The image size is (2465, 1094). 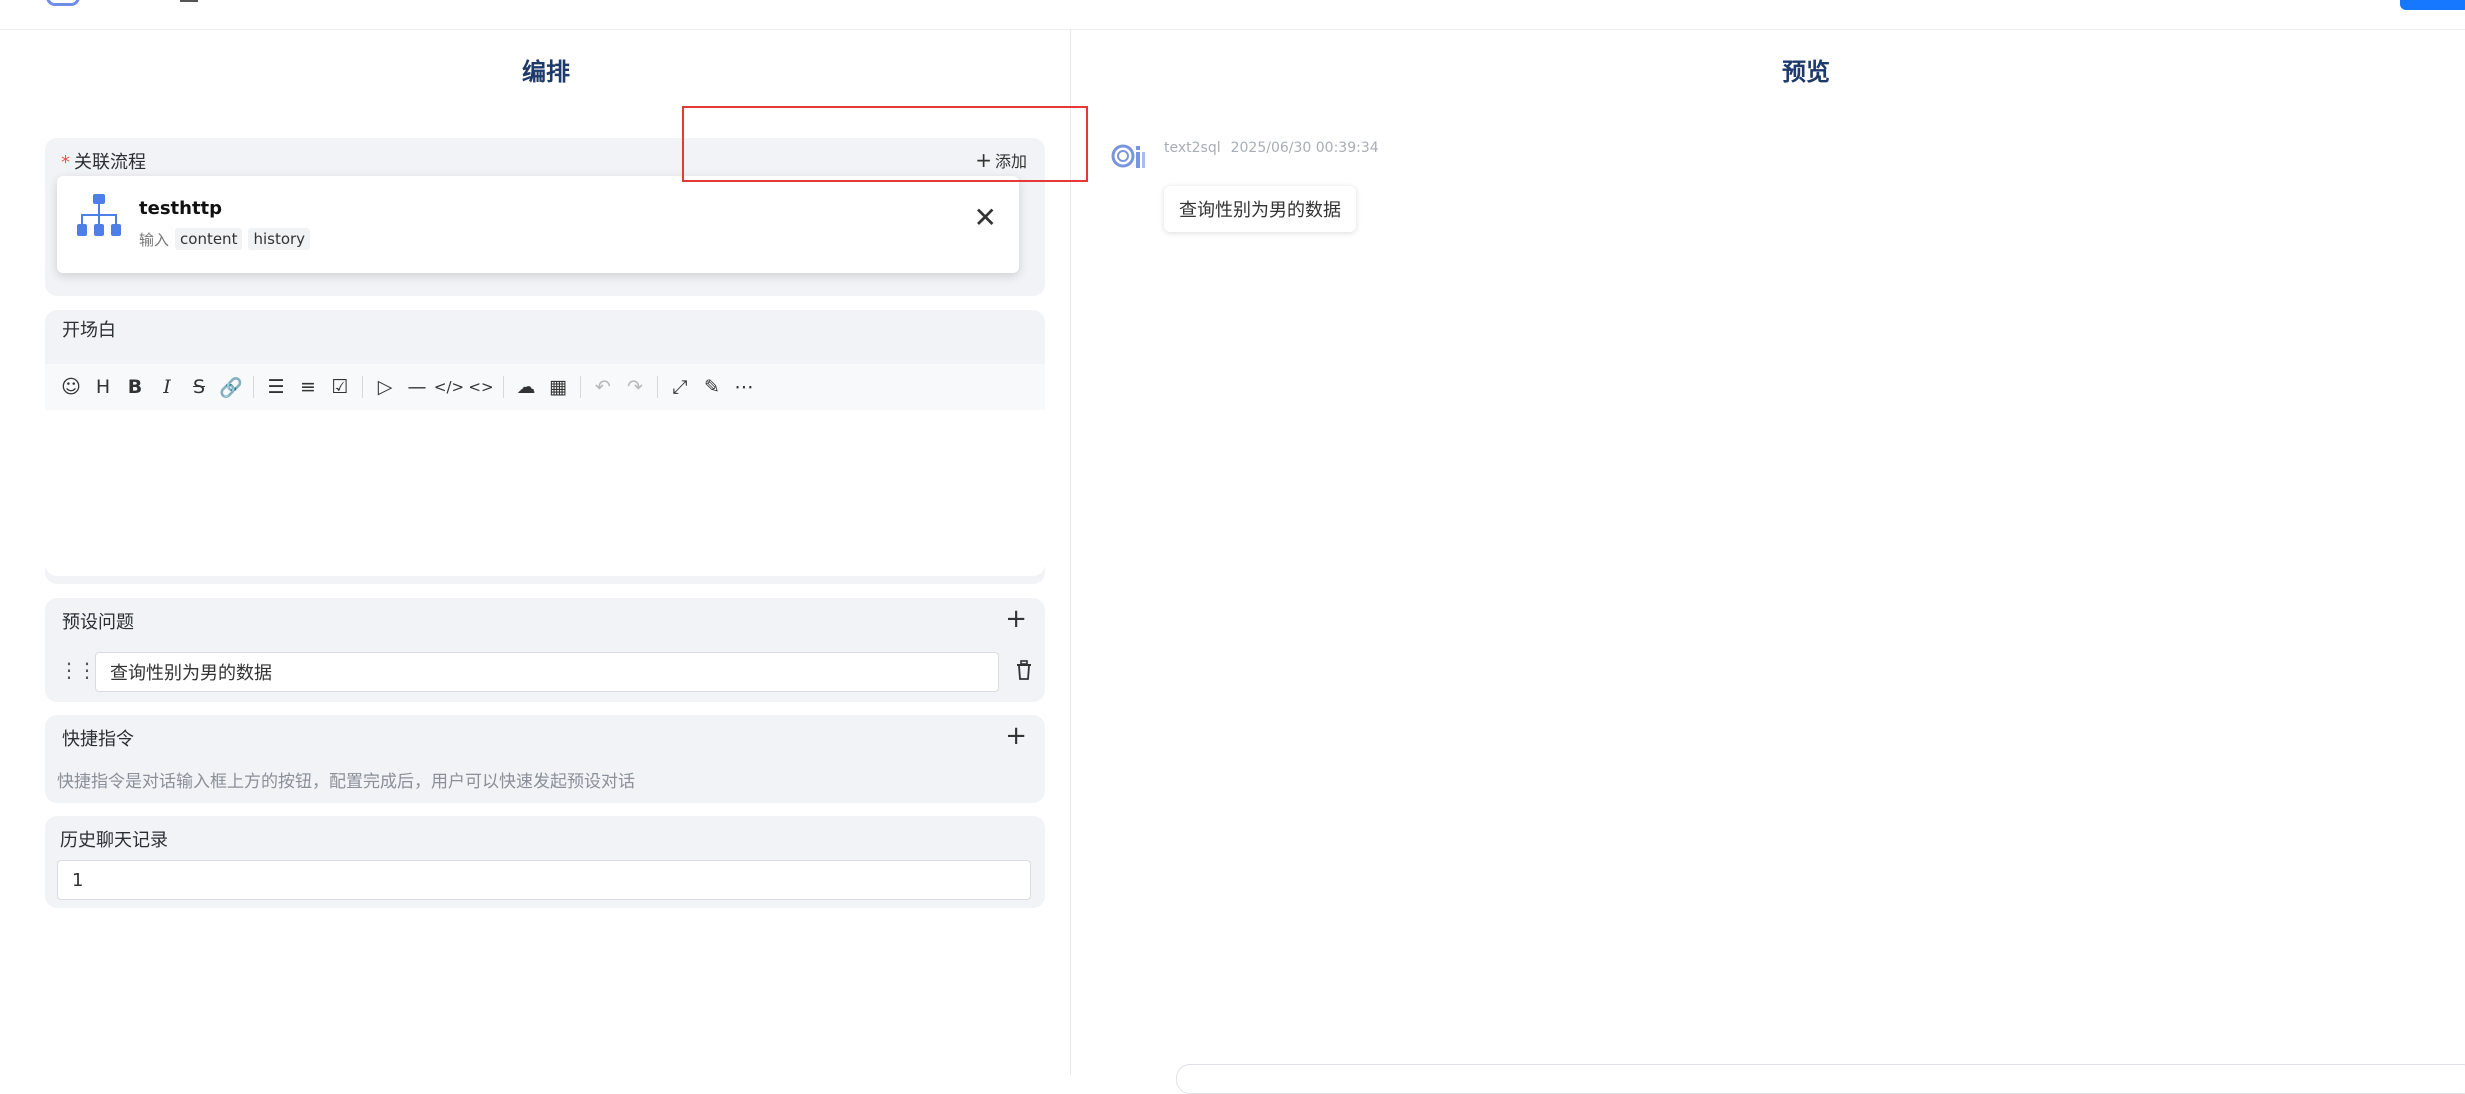 I want to click on ordered-list-icon: ≡, so click(x=308, y=387).